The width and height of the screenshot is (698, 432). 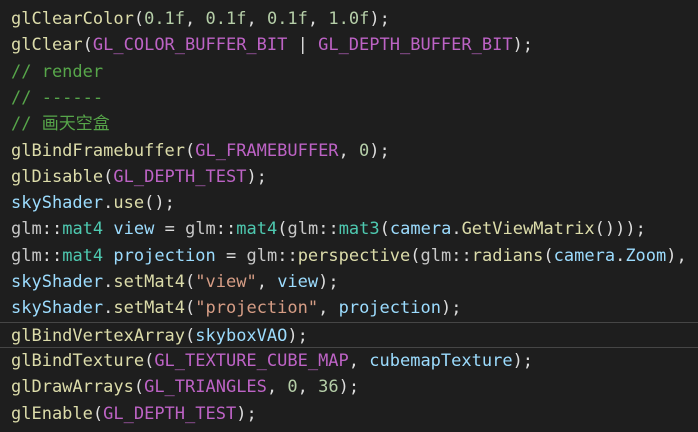 What do you see at coordinates (528, 229) in the screenshot?
I see `code-token: GetViewMatrix` at bounding box center [528, 229].